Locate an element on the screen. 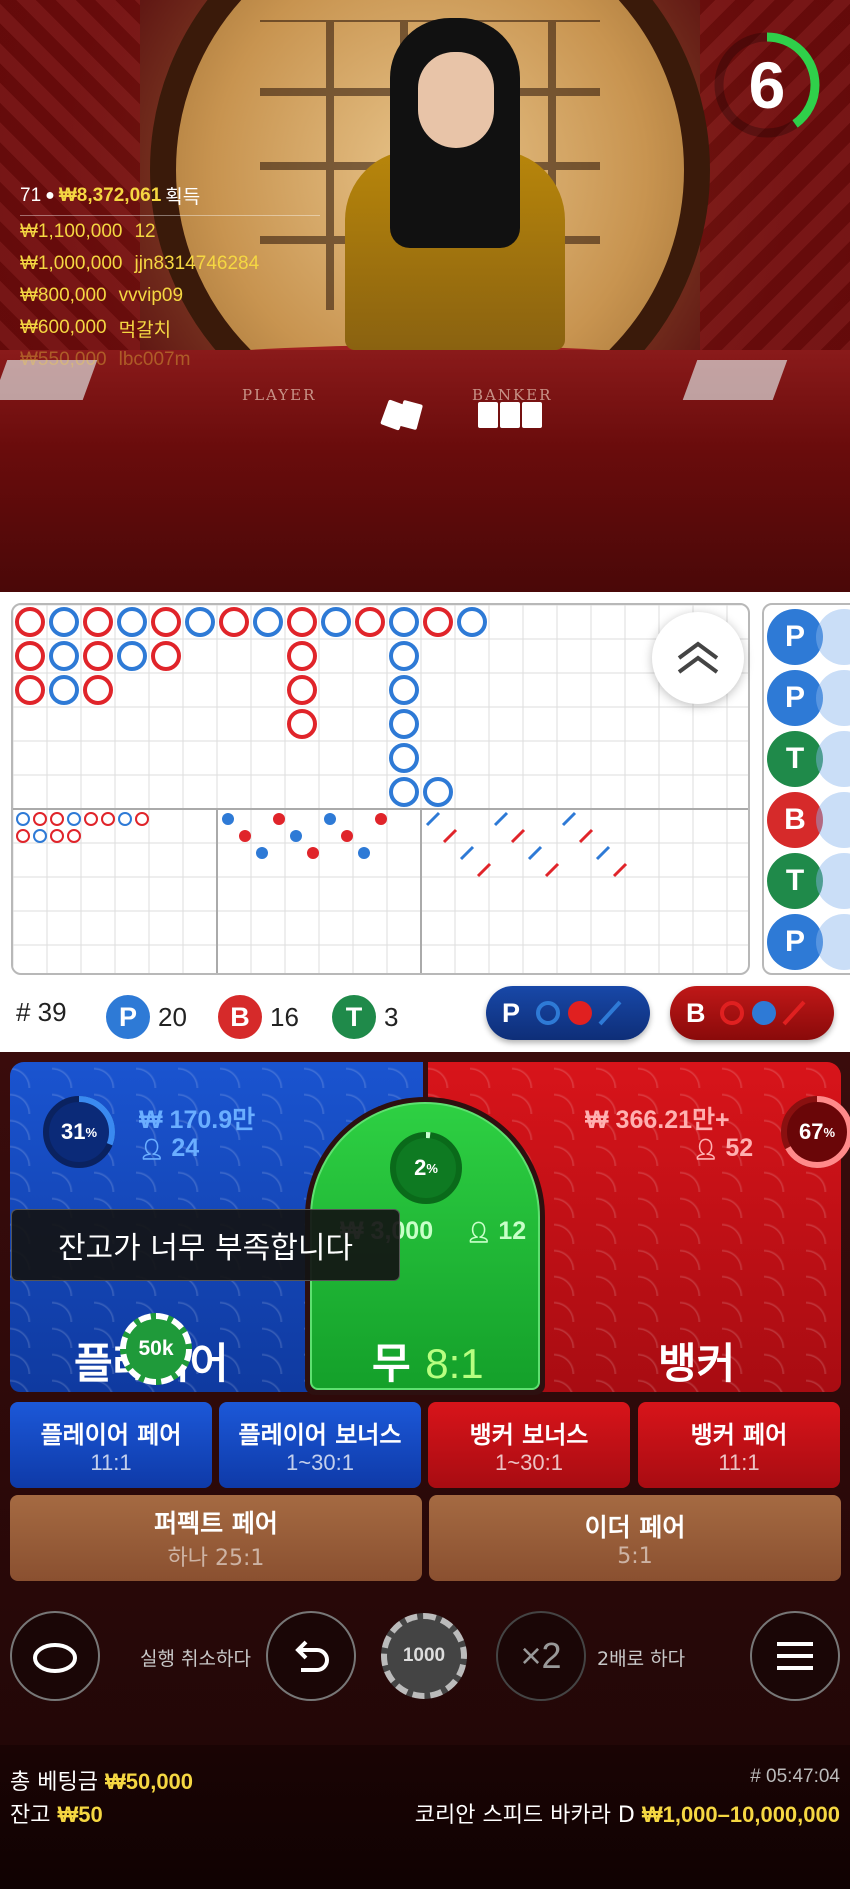 The image size is (850, 1889). double-button: ×2 is located at coordinates (541, 1656).